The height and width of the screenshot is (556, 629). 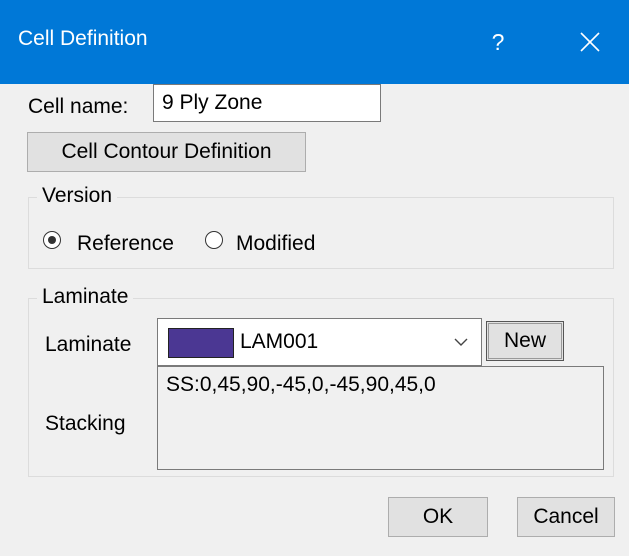 I want to click on laminate-field-label: Laminate, so click(x=88, y=344).